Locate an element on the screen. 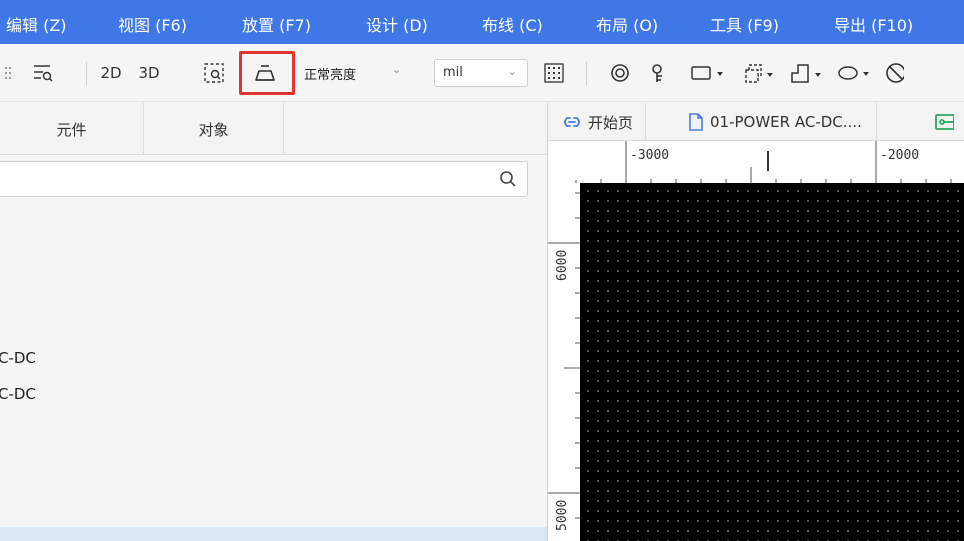 This screenshot has width=964, height=541. probe-icon is located at coordinates (660, 73).